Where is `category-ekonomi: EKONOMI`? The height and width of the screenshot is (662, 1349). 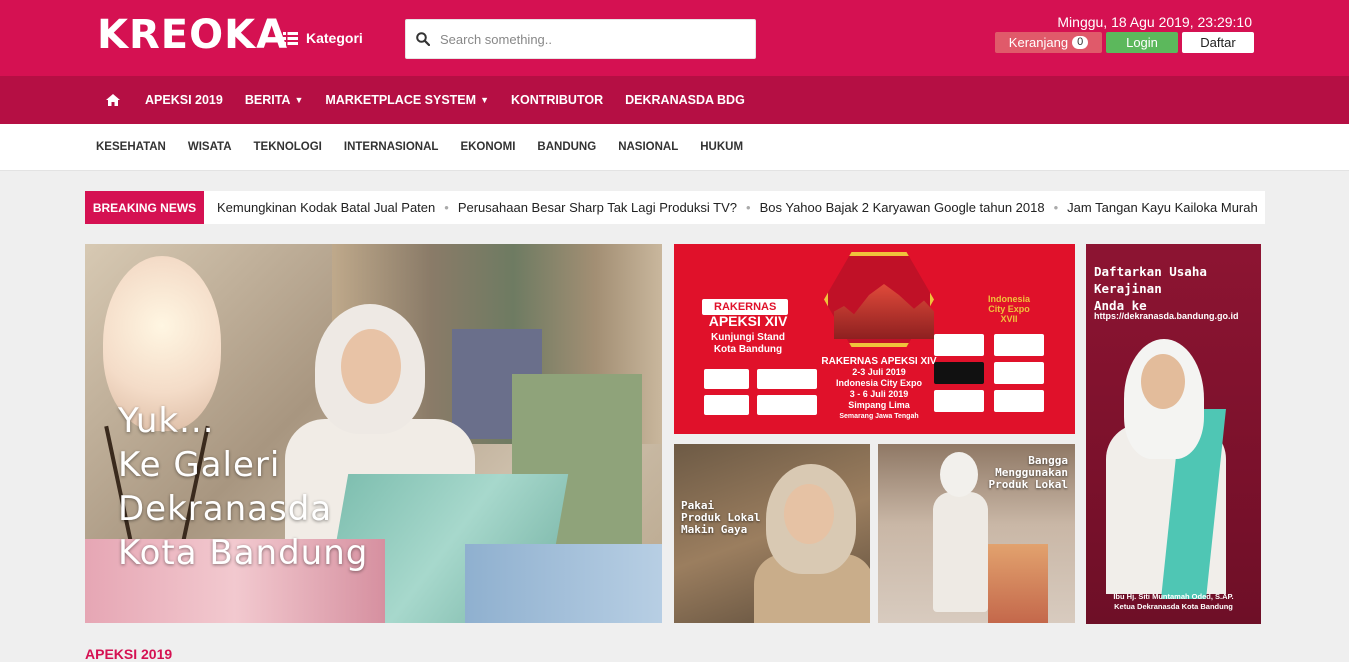 category-ekonomi: EKONOMI is located at coordinates (487, 147).